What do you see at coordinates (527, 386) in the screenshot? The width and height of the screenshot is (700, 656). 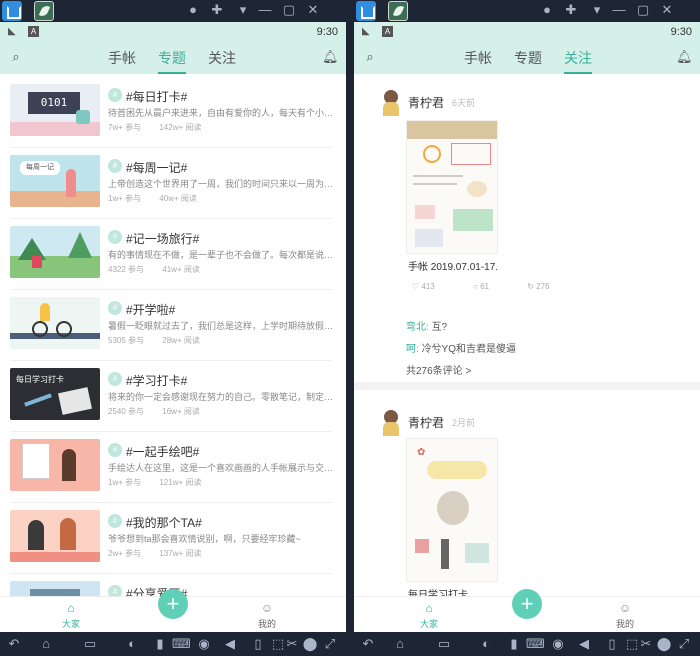 I see `post-separator` at bounding box center [527, 386].